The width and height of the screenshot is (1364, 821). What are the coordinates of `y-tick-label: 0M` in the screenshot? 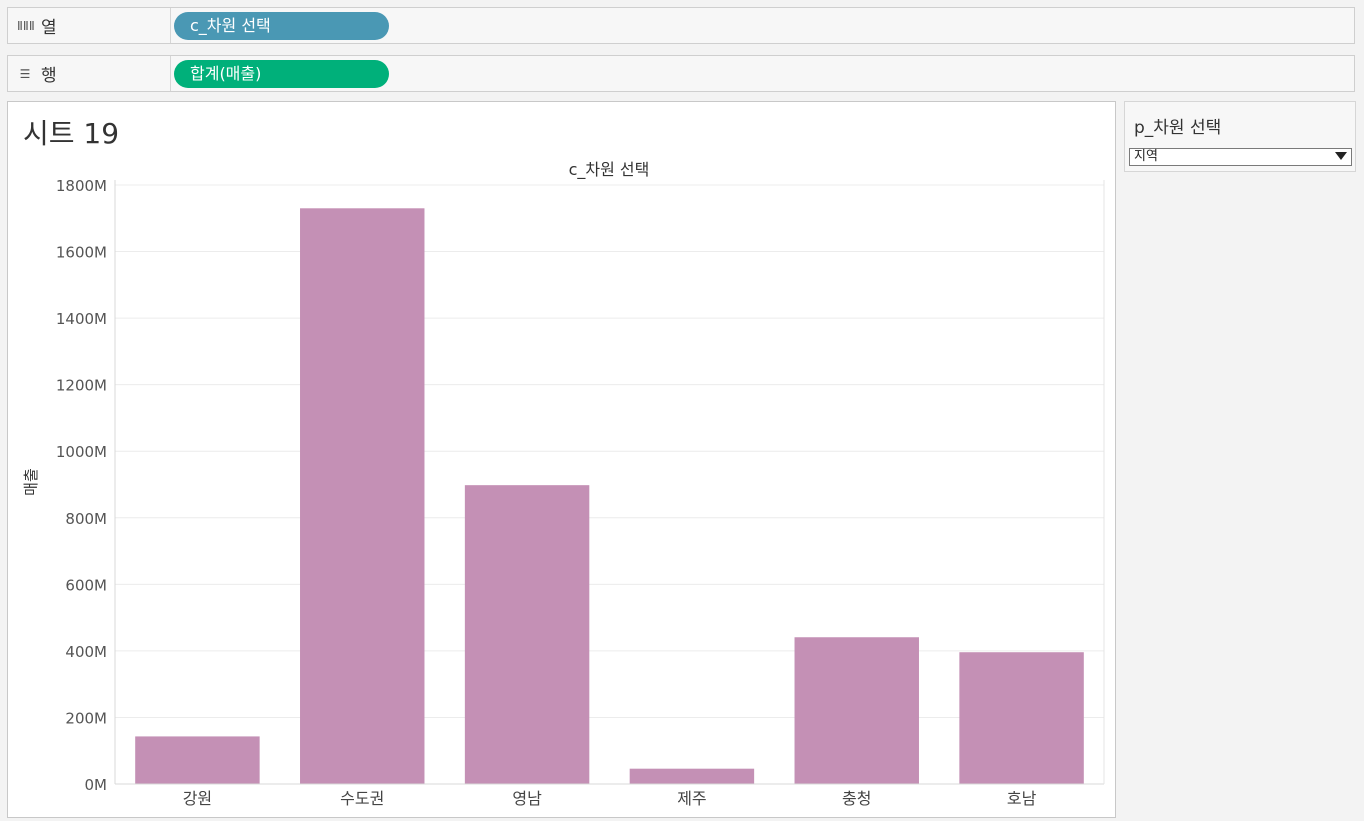 It's located at (96, 785).